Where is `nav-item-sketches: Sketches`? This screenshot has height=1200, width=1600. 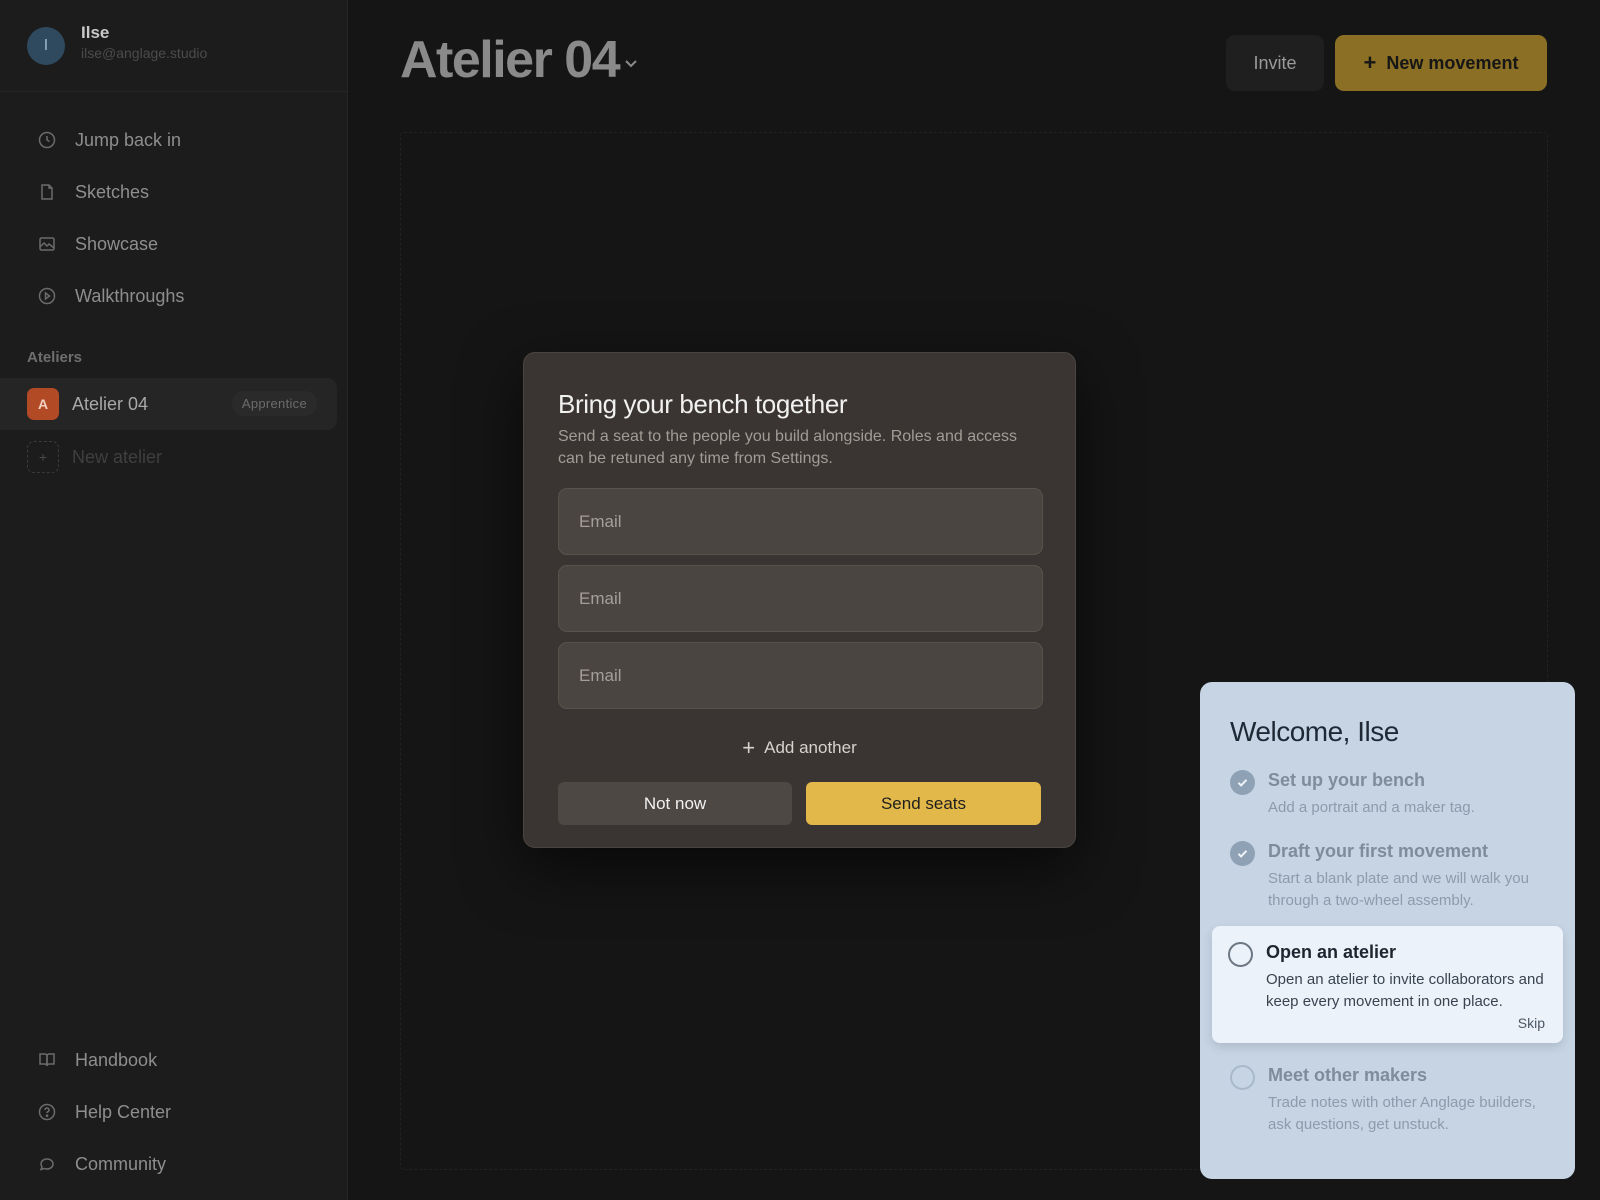 nav-item-sketches: Sketches is located at coordinates (173, 192).